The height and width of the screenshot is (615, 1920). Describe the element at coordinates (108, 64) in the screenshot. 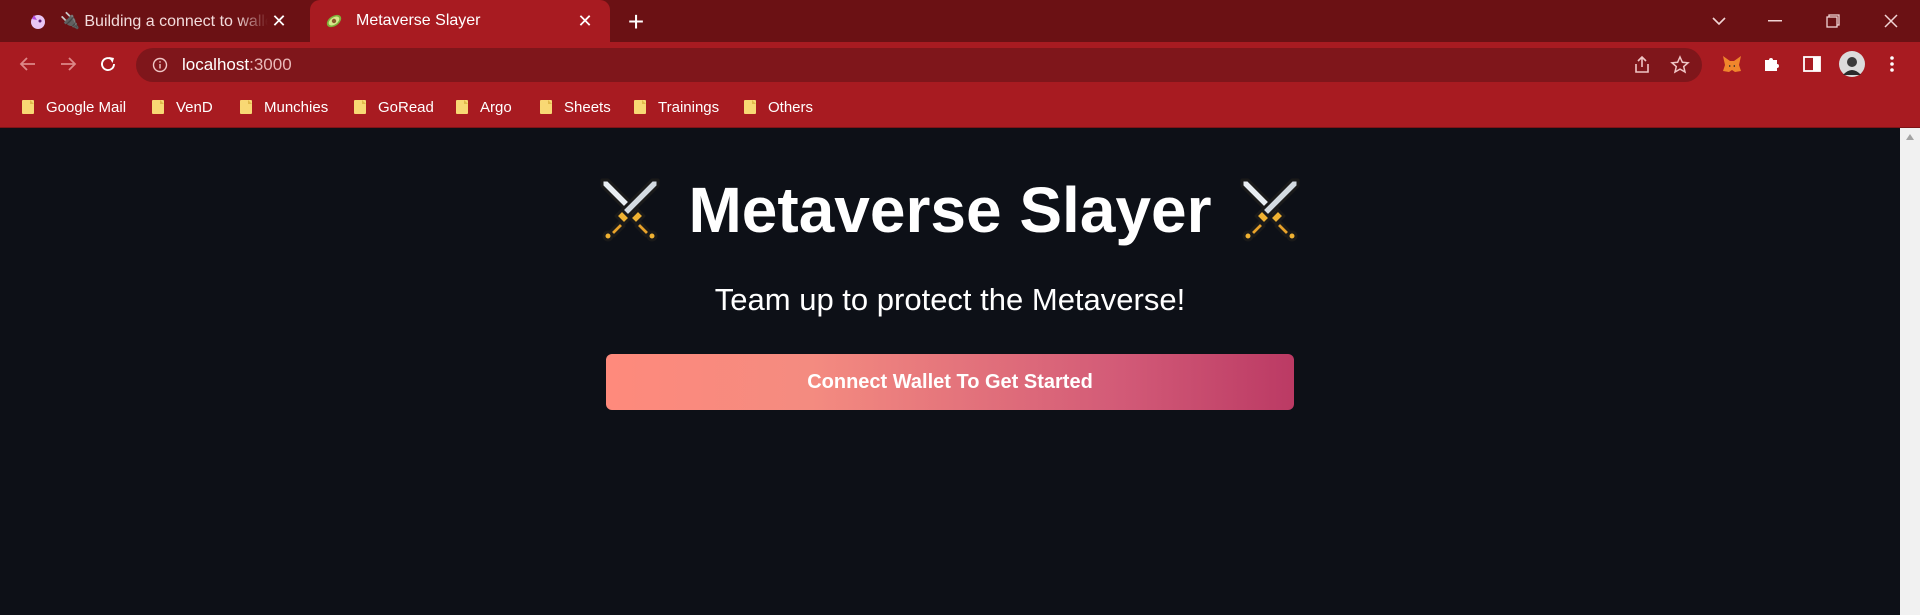

I see `reload-icon` at that location.